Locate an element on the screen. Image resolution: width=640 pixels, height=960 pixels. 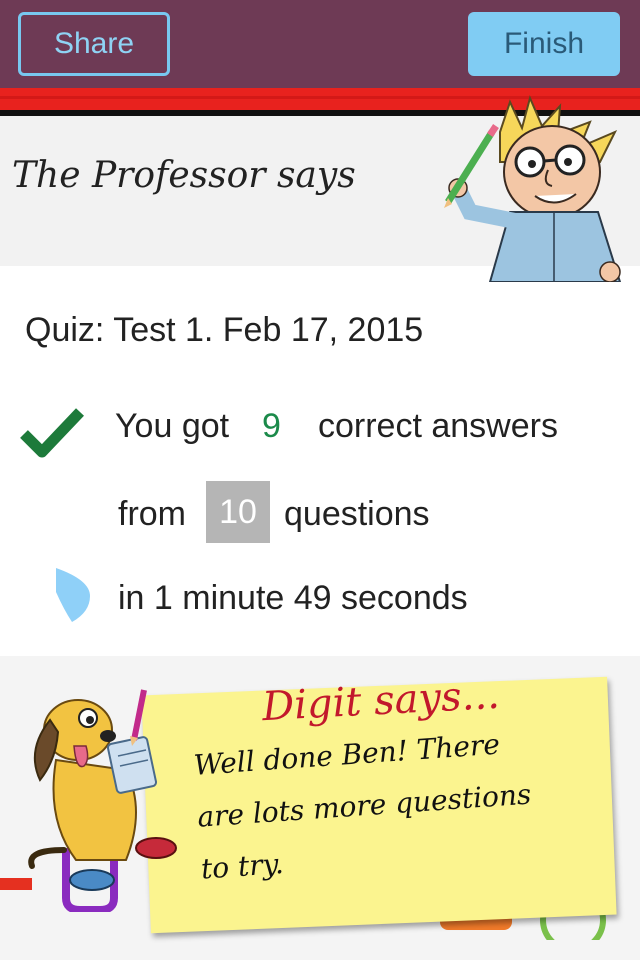
professor-illustration is located at coordinates (533, 188).